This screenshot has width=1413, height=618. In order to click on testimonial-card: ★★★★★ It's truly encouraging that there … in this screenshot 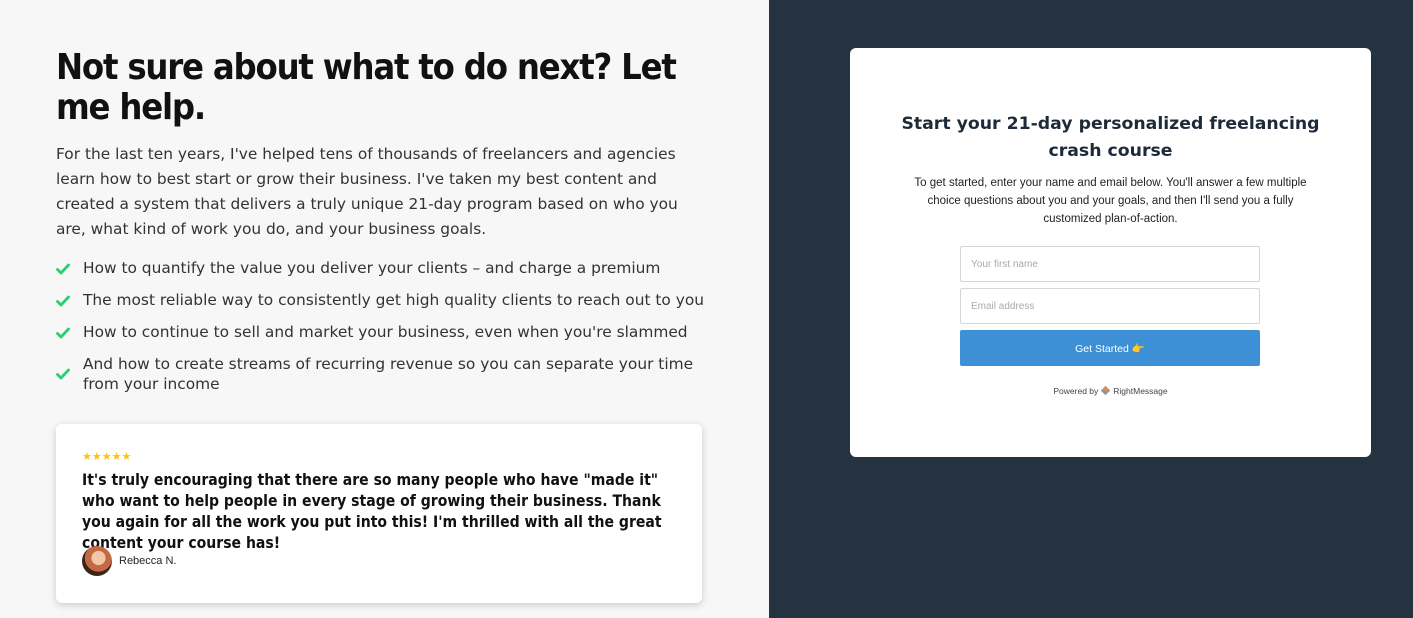, I will do `click(379, 513)`.